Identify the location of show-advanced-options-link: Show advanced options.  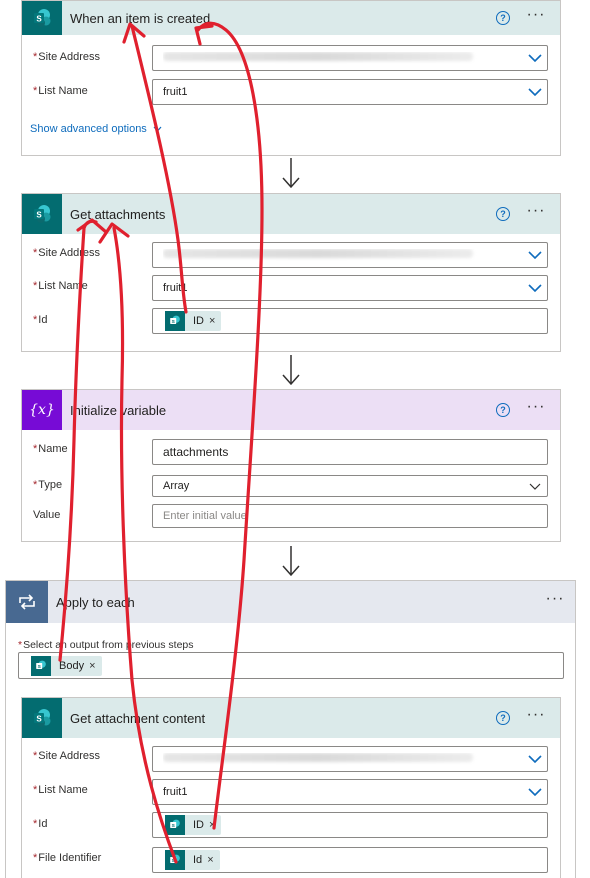
(96, 129).